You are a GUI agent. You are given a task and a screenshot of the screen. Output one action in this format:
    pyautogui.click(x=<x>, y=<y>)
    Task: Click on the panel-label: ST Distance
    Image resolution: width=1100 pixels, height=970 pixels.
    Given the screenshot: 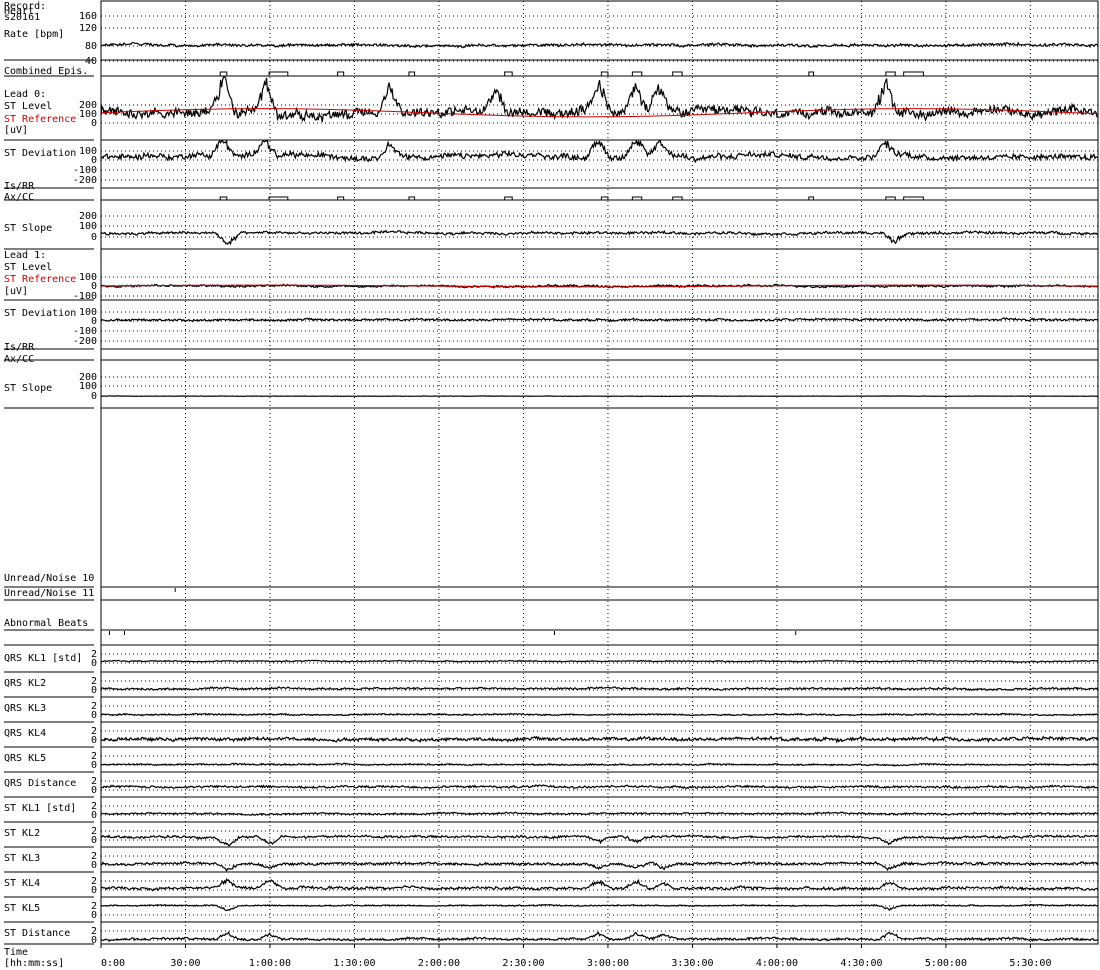 What is the action you would take?
    pyautogui.click(x=37, y=933)
    